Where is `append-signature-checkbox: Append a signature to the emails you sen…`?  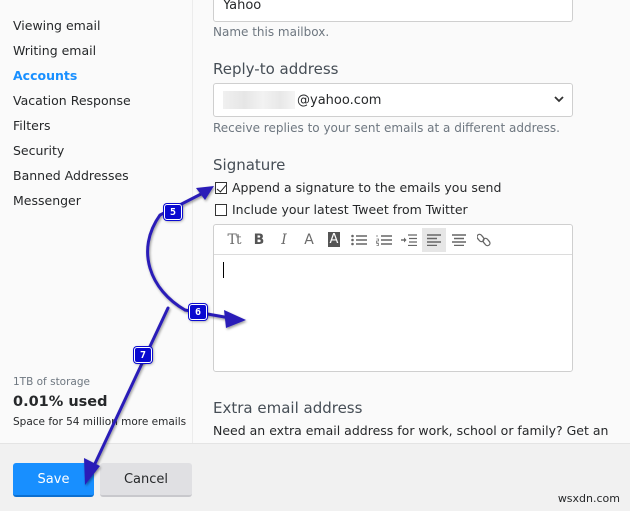 append-signature-checkbox: Append a signature to the emails you sen… is located at coordinates (358, 187).